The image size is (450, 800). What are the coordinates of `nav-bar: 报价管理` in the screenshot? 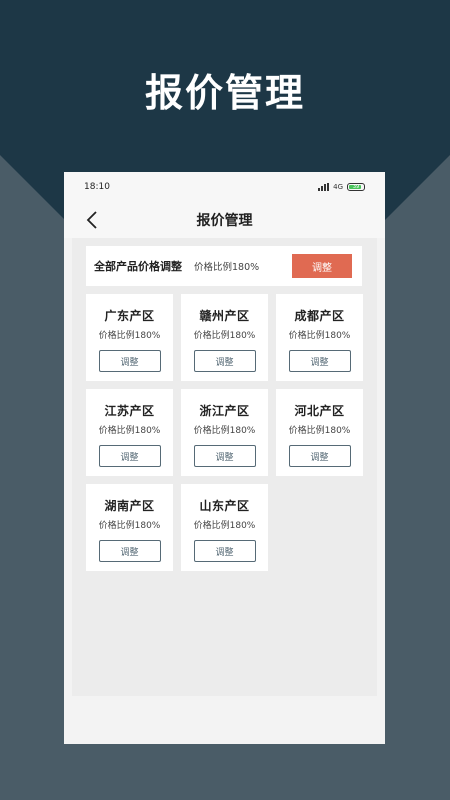 It's located at (224, 220).